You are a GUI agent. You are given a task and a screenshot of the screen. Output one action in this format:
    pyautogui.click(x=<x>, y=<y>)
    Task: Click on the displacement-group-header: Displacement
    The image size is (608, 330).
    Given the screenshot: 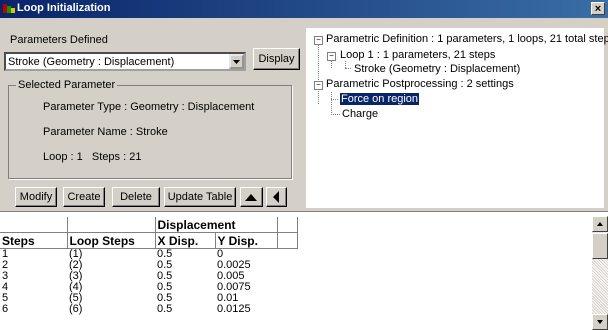 What is the action you would take?
    pyautogui.click(x=216, y=225)
    